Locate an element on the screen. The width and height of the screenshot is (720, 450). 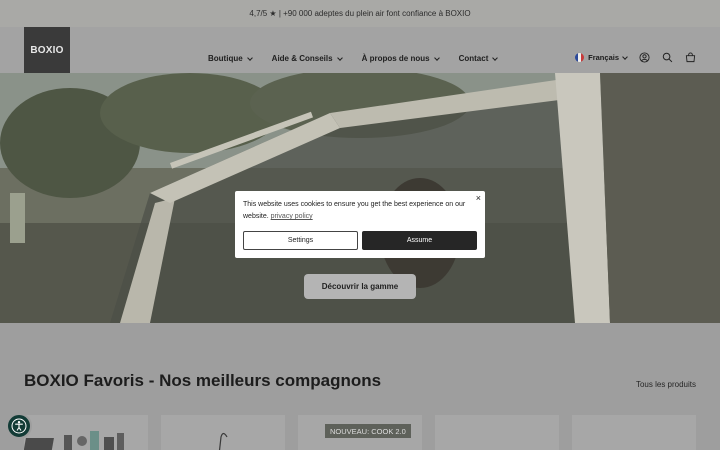
header-actions: Français is located at coordinates (635, 57).